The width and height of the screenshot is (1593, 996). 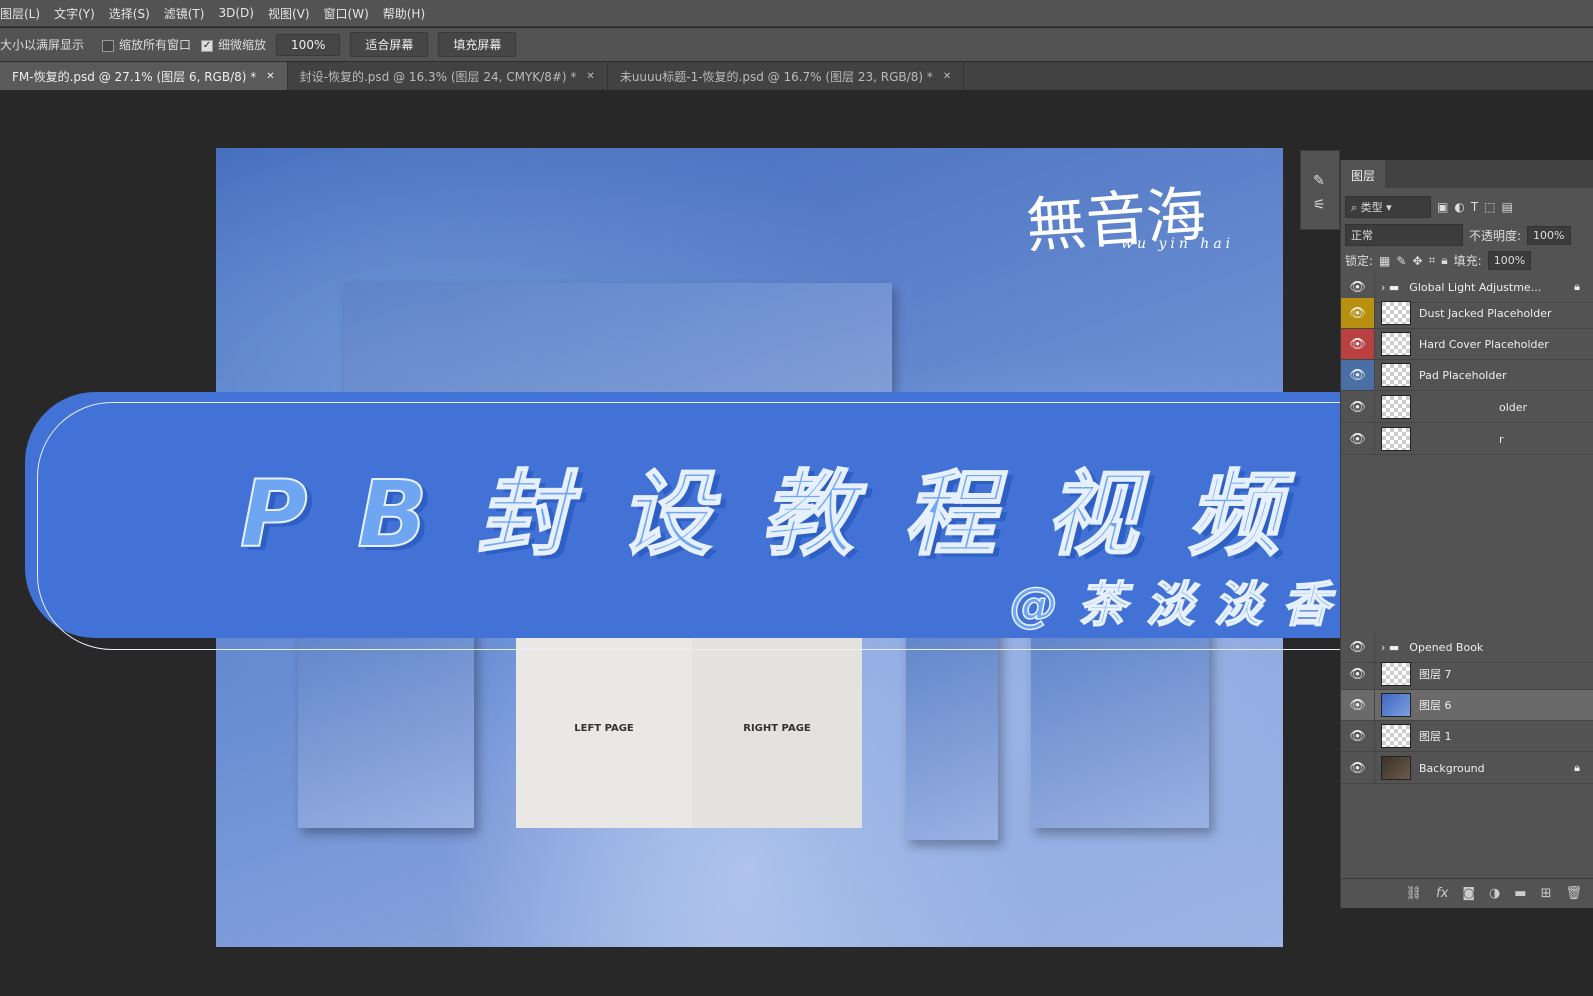 I want to click on adjustments-icon: ⚟, so click(x=1326, y=205).